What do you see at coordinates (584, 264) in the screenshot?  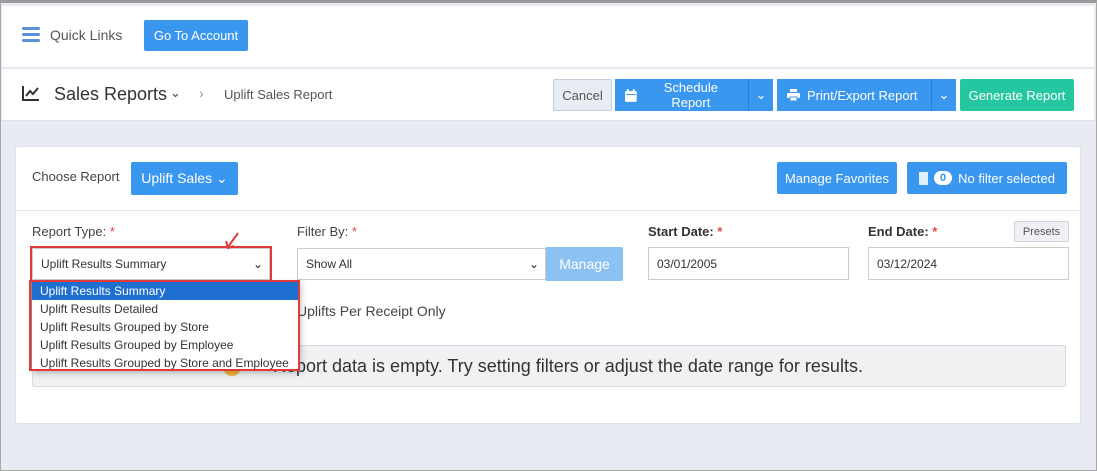 I see `manage-filter-button: Manage` at bounding box center [584, 264].